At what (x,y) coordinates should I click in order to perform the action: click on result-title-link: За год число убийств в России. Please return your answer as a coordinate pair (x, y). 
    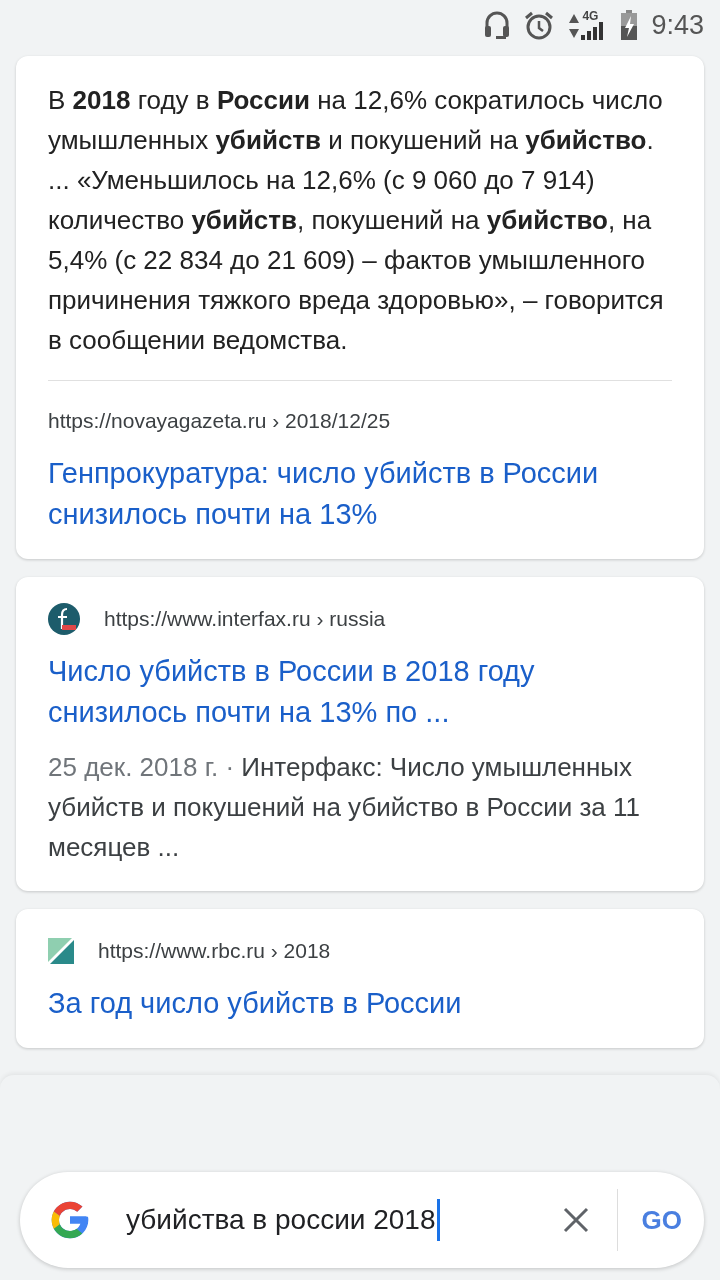
    Looking at the image, I should click on (360, 1003).